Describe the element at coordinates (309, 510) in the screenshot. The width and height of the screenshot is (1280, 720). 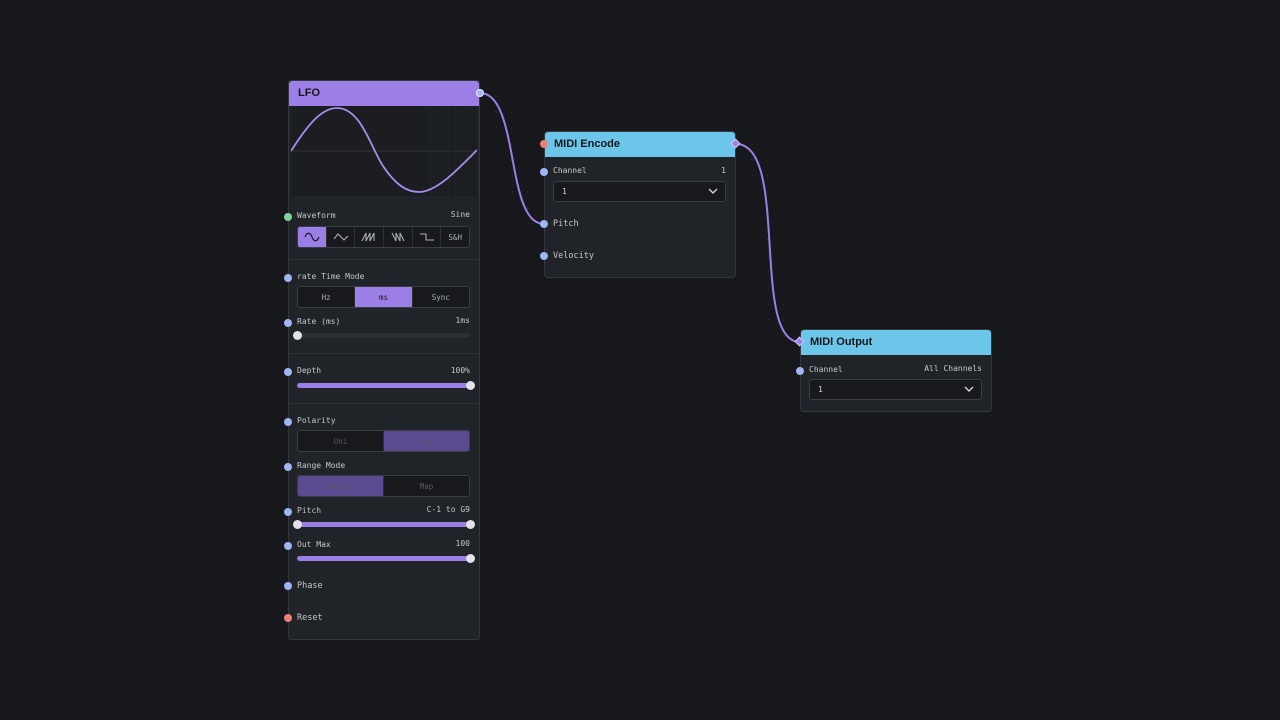
I see `pitch-range-label: Pitch` at that location.